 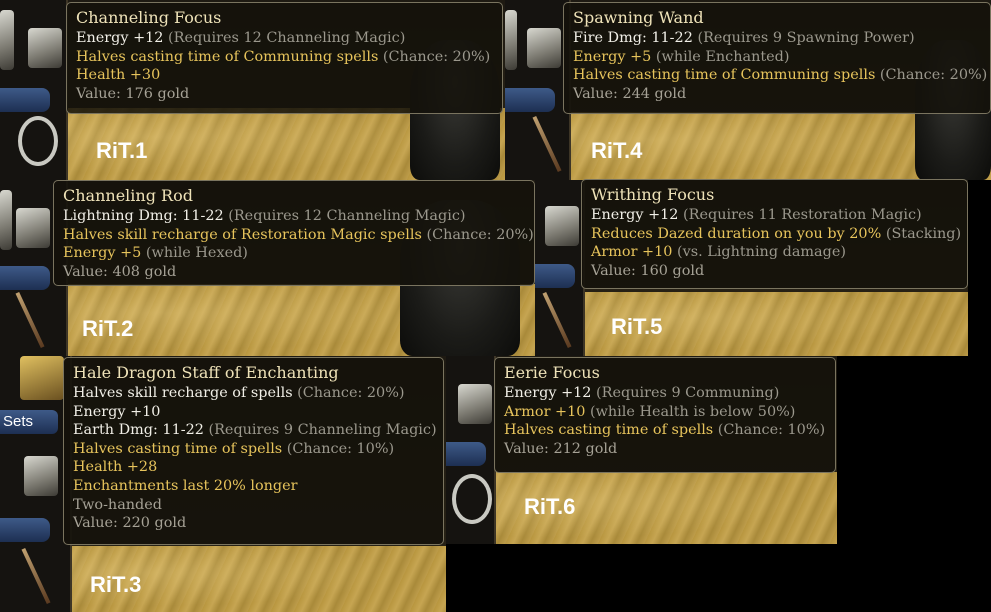 What do you see at coordinates (641, 508) in the screenshot?
I see `ground-texture` at bounding box center [641, 508].